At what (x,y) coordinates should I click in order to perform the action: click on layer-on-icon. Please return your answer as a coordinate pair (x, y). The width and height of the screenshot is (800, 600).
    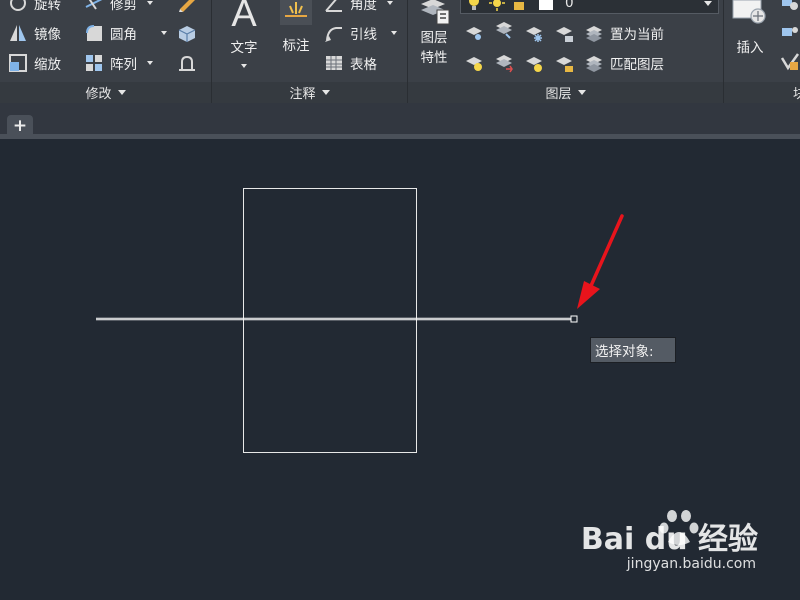
    Looking at the image, I should click on (474, 63).